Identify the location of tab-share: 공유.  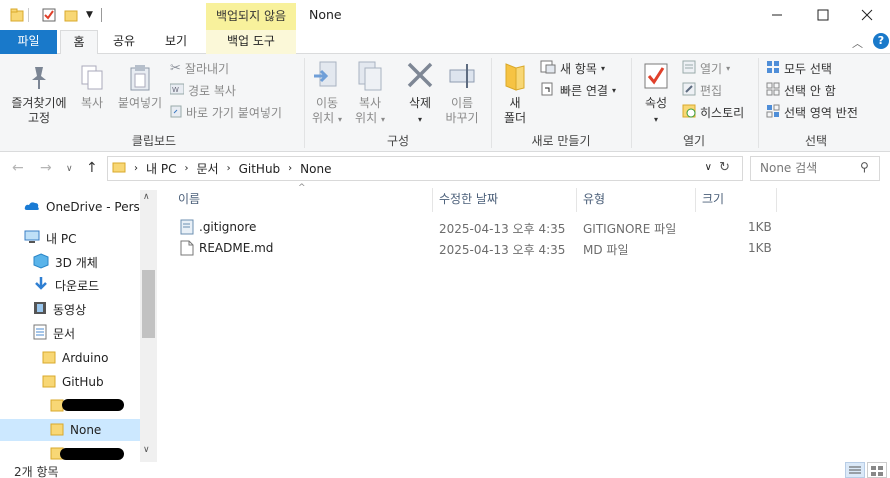
(124, 42).